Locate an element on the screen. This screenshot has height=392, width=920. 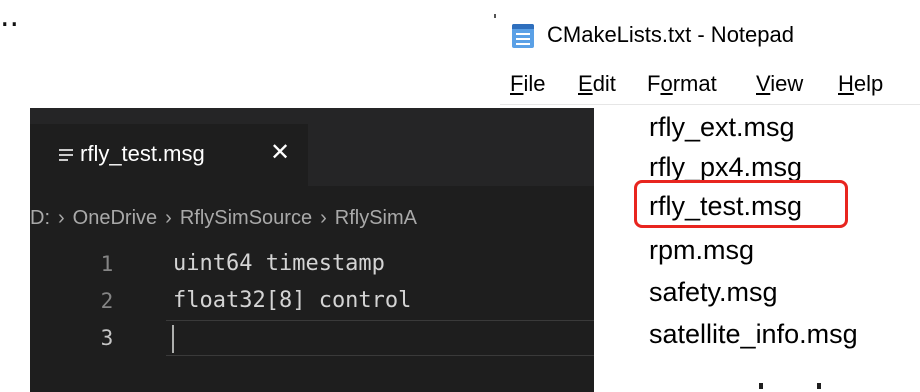
line-number: 3 is located at coordinates (107, 338).